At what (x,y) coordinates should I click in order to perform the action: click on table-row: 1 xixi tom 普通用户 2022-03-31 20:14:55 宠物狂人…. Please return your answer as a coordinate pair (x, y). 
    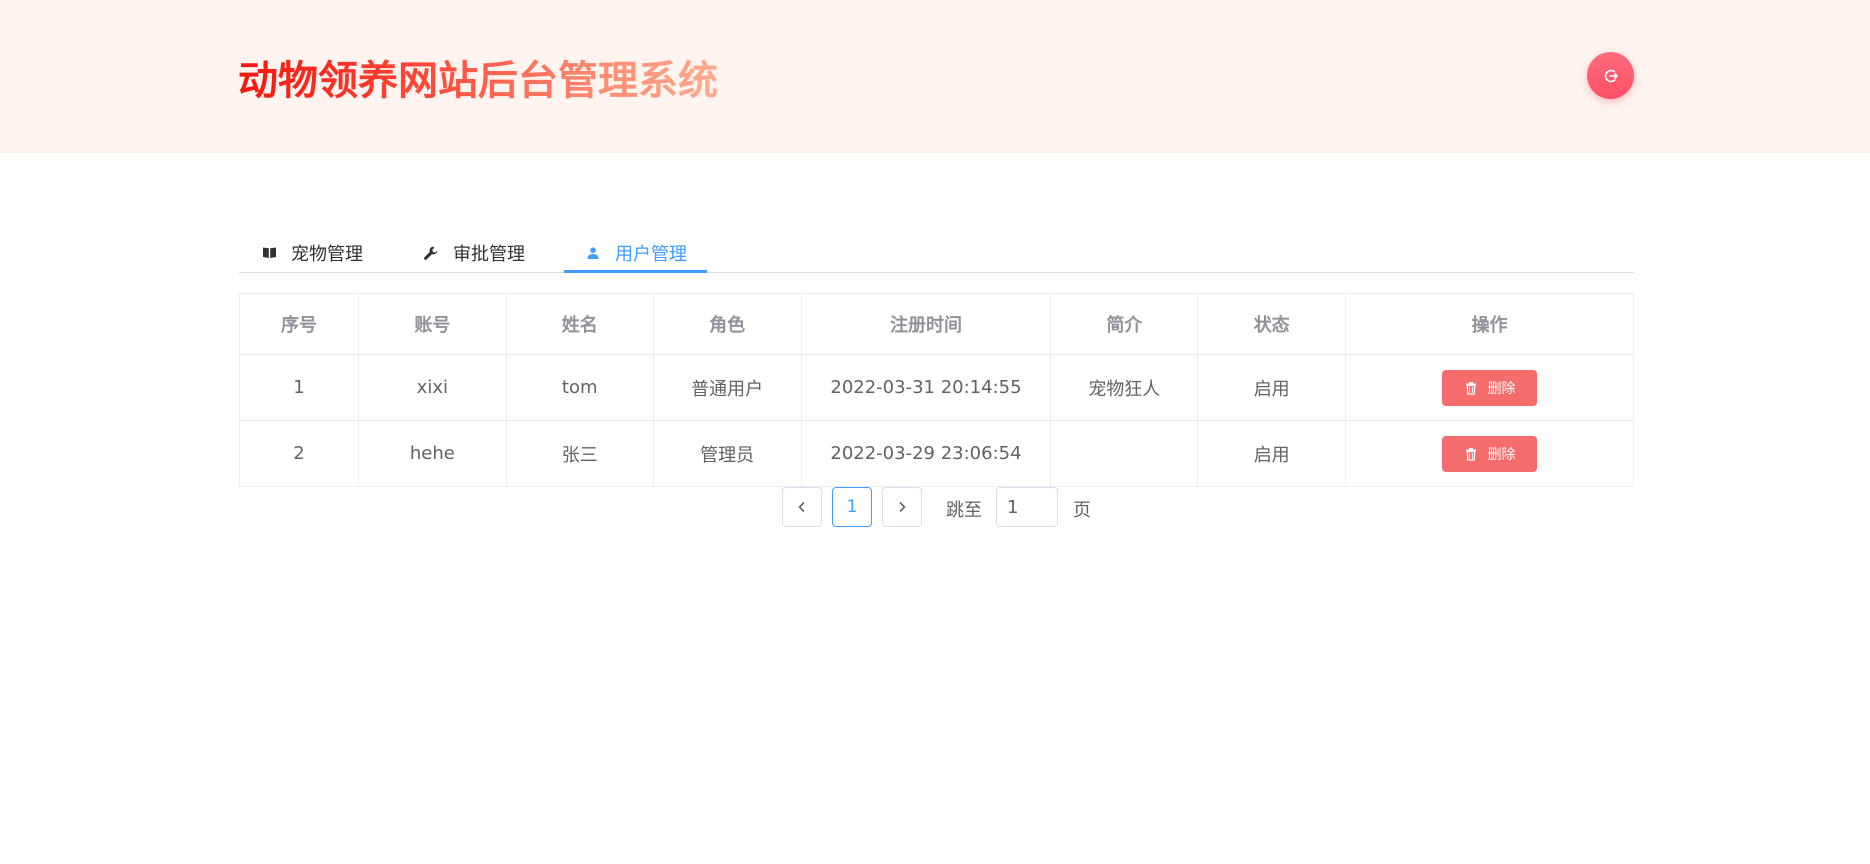
    Looking at the image, I should click on (936, 387).